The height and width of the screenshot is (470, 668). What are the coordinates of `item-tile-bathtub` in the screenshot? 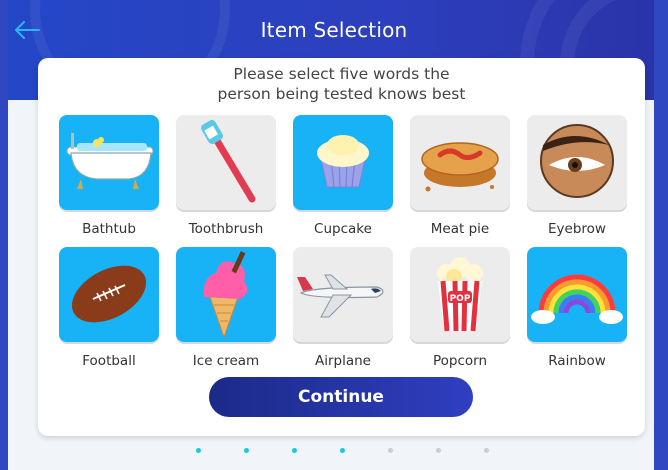 It's located at (109, 162).